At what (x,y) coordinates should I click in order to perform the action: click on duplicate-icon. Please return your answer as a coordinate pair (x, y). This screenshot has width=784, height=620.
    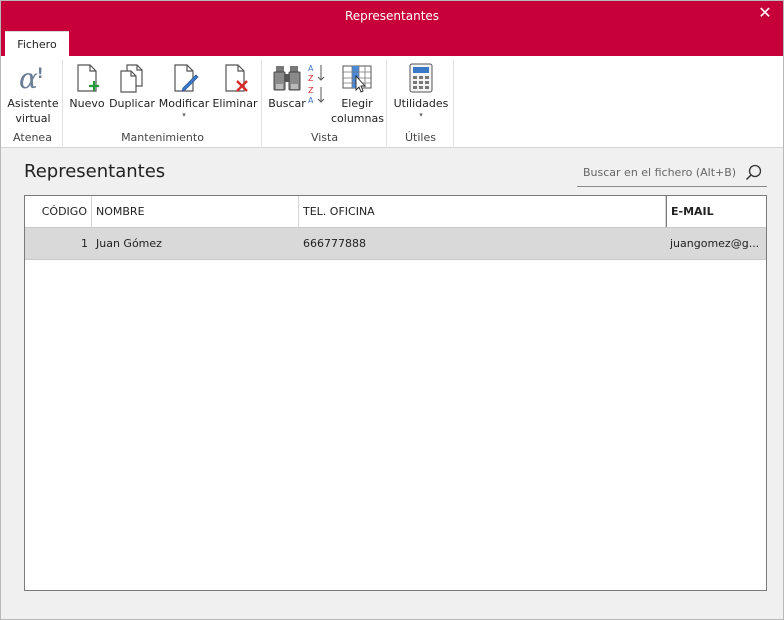
    Looking at the image, I should click on (131, 78).